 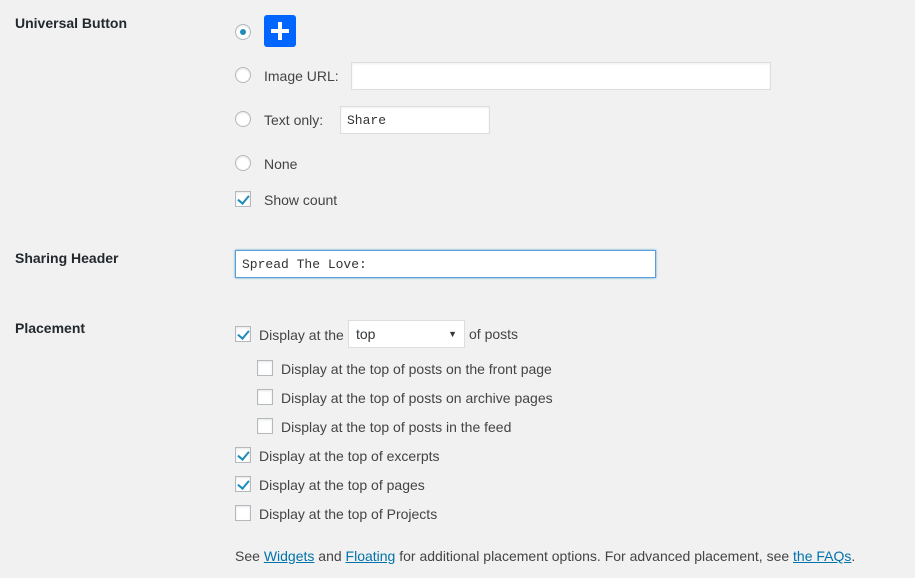 I want to click on position-select: top ▼, so click(x=406, y=334).